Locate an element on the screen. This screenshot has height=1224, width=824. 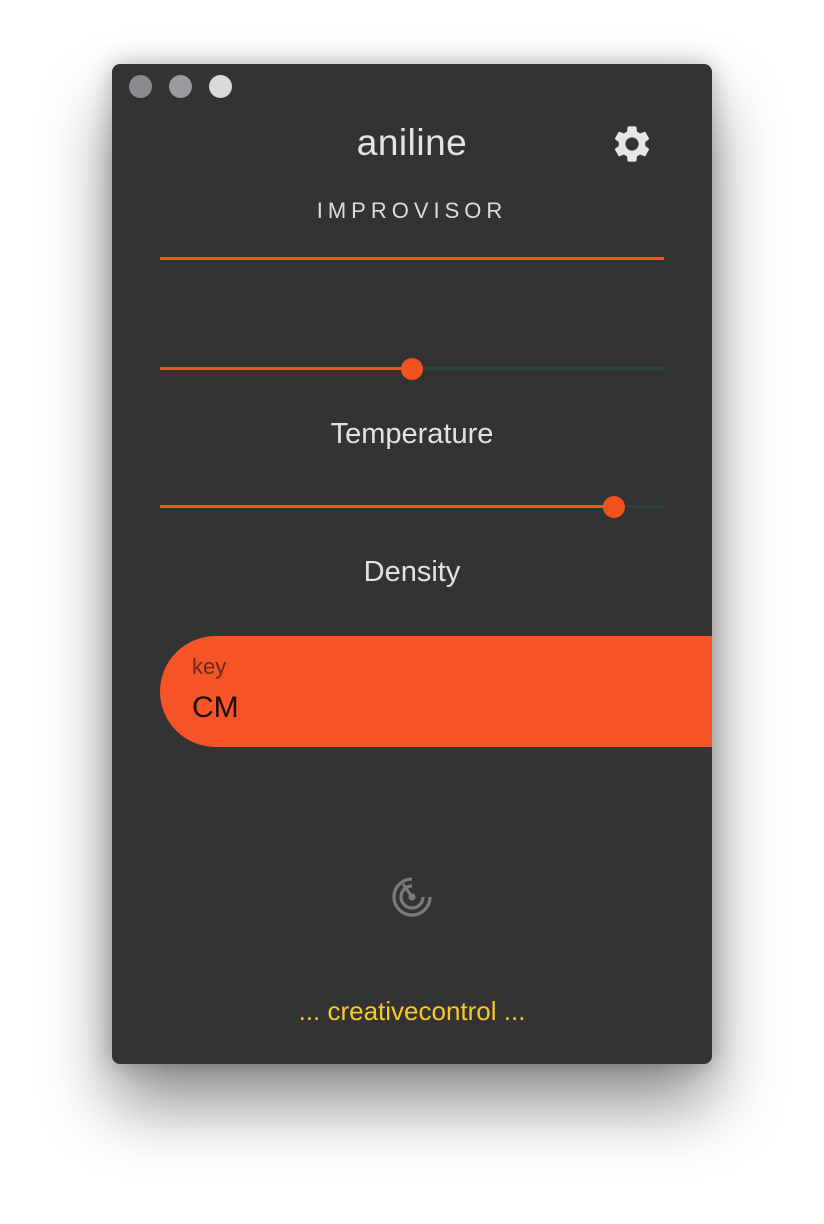
density-slider is located at coordinates (412, 507).